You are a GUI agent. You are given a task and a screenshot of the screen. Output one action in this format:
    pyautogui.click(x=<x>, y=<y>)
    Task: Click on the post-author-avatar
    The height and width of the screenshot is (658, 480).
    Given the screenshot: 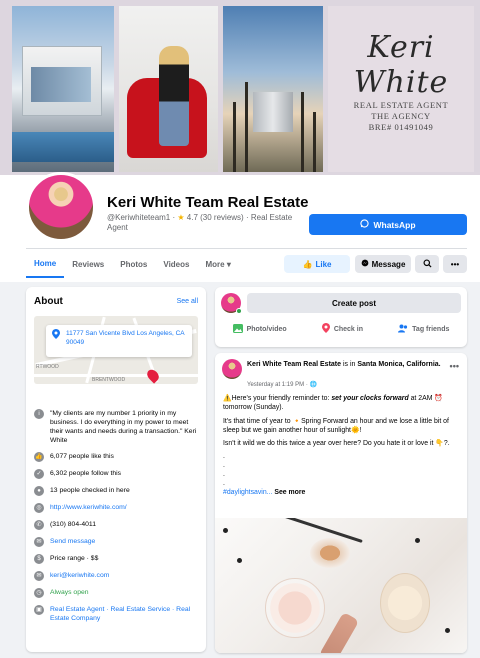 What is the action you would take?
    pyautogui.click(x=232, y=369)
    